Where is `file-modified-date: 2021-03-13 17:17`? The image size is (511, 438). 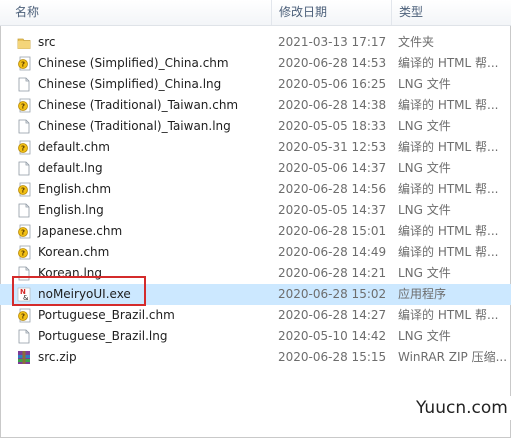
file-modified-date: 2021-03-13 17:17 is located at coordinates (332, 42).